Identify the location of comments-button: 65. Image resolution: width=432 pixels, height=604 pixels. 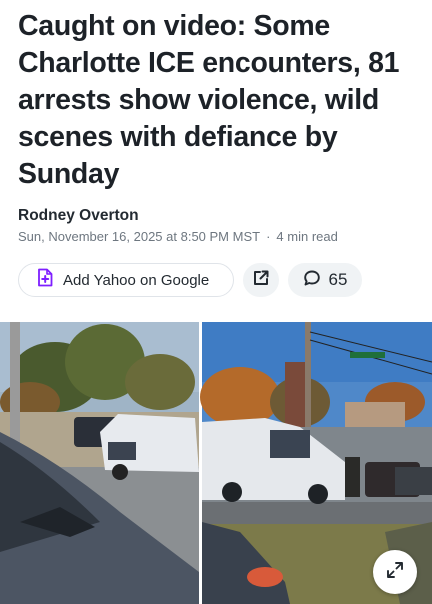
(325, 280).